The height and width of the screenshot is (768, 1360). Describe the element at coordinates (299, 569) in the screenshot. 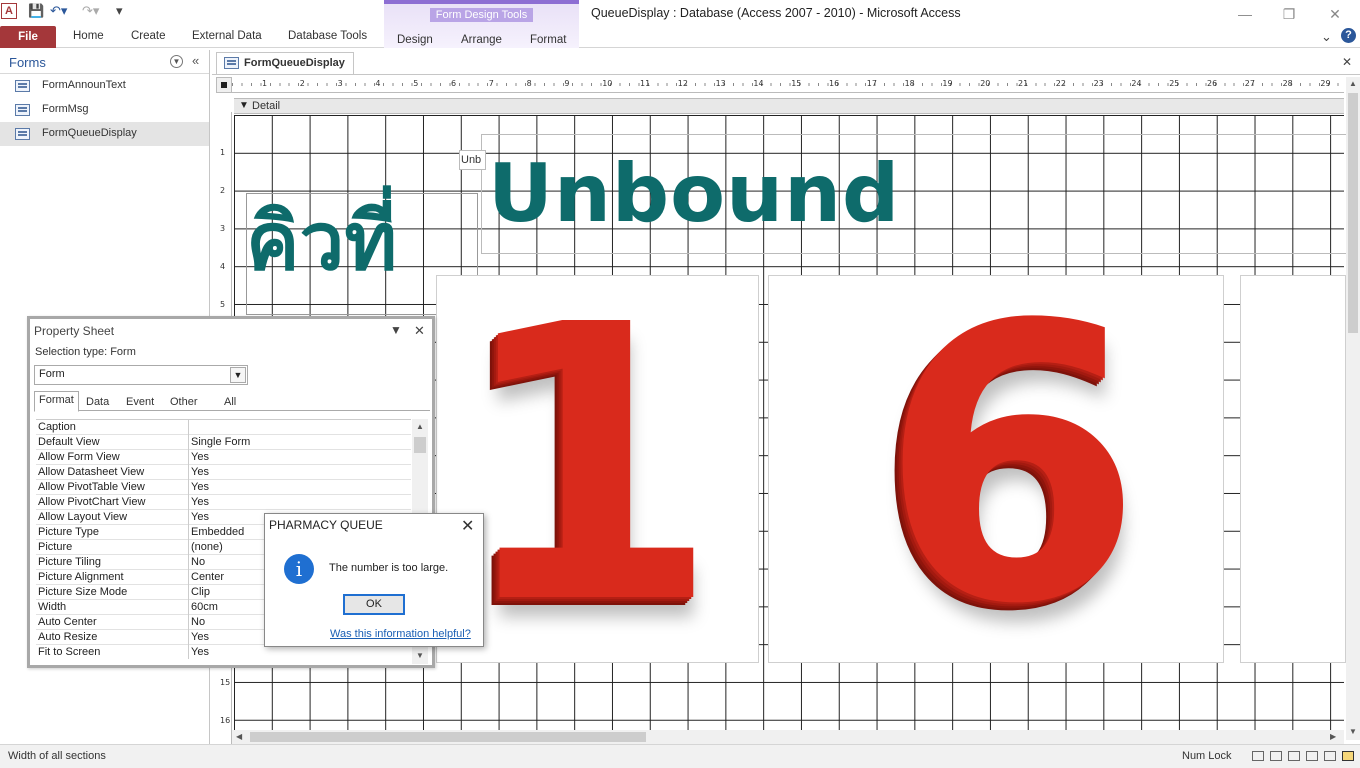

I see `info-icon: i` at that location.